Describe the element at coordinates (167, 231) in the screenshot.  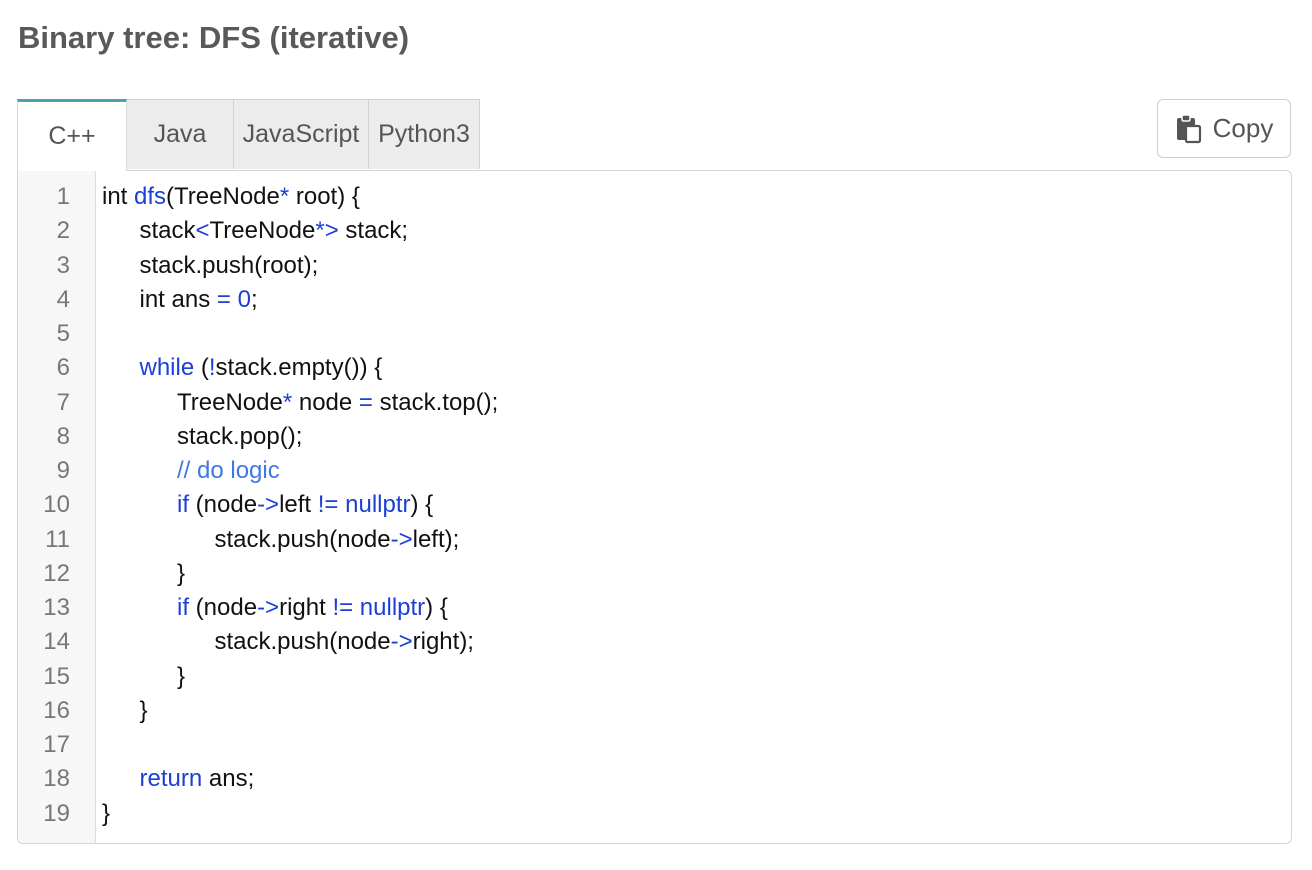
I see `code-token: stack` at that location.